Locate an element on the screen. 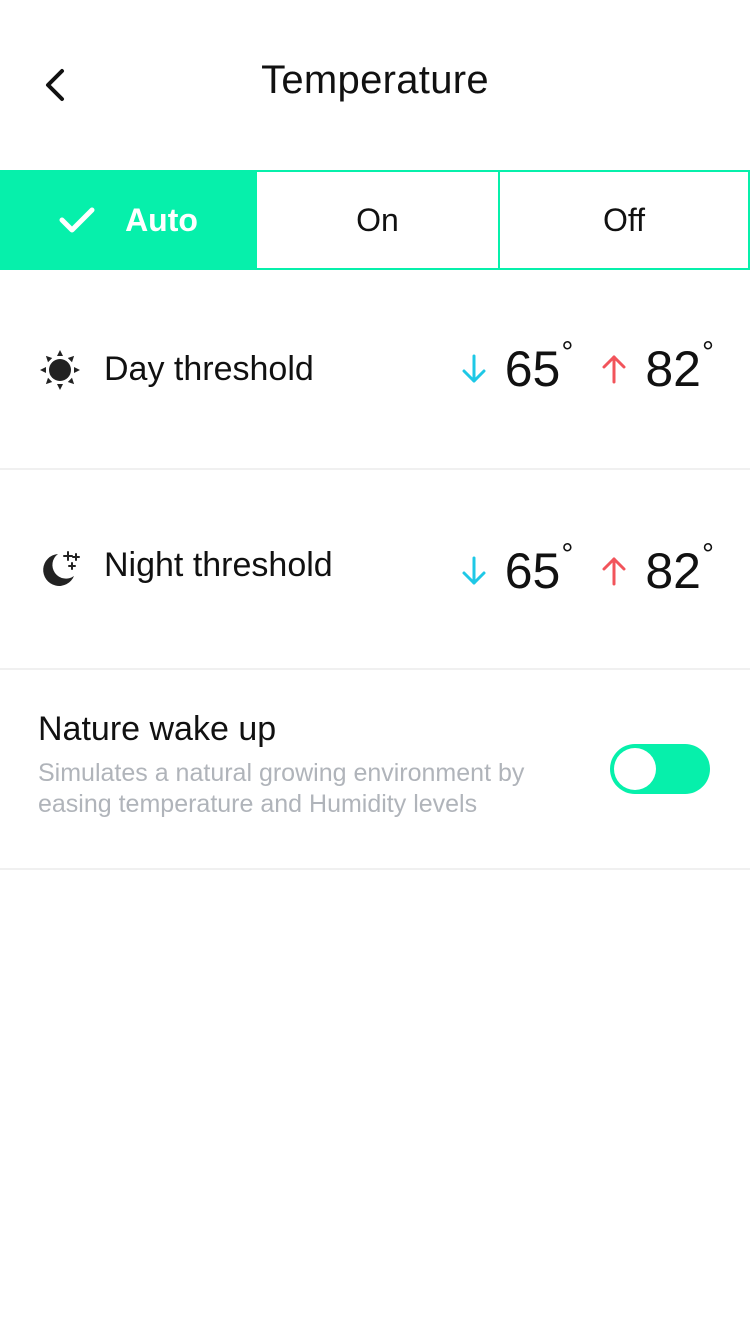 This screenshot has width=750, height=1334. day-high-value: 82 is located at coordinates (673, 369).